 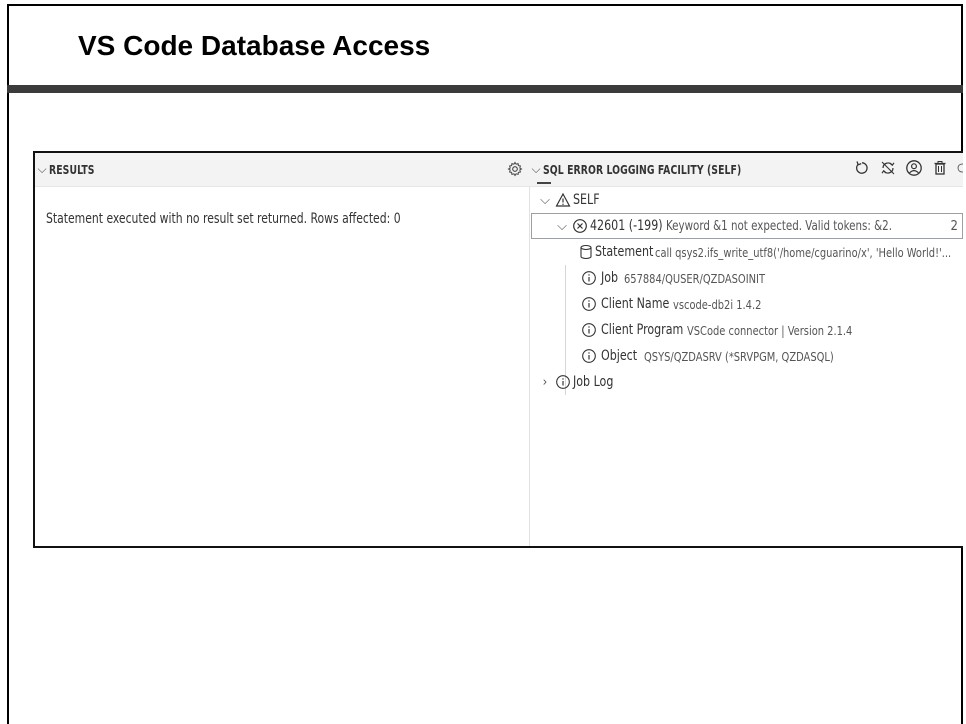 What do you see at coordinates (624, 252) in the screenshot?
I see `detail-label: Statement` at bounding box center [624, 252].